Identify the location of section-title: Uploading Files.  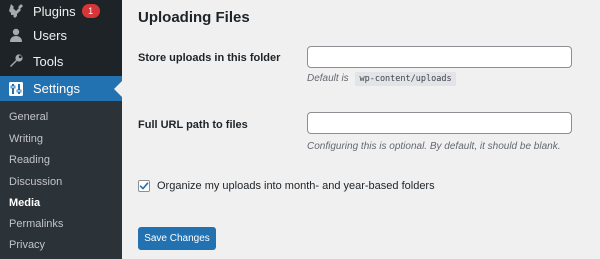
(194, 17).